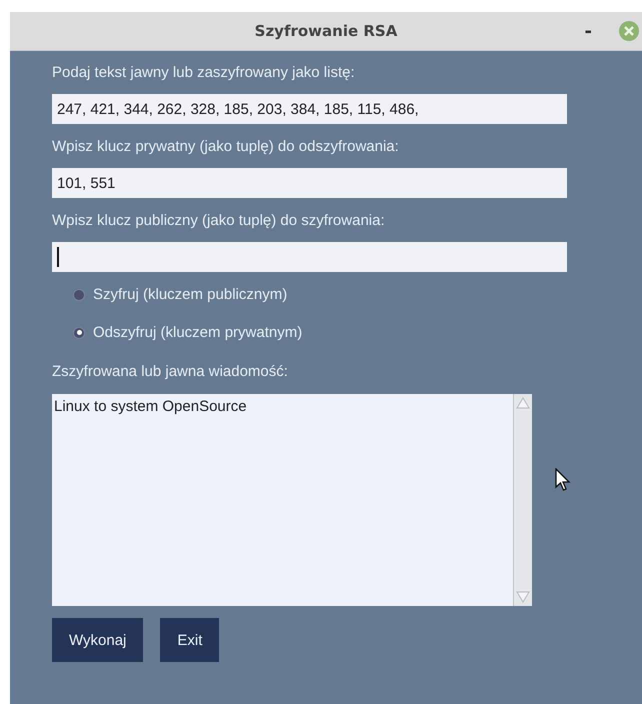  Describe the element at coordinates (204, 73) in the screenshot. I see `field-label: Podaj tekst jawny lub zaszyfrowany jako listę:` at that location.